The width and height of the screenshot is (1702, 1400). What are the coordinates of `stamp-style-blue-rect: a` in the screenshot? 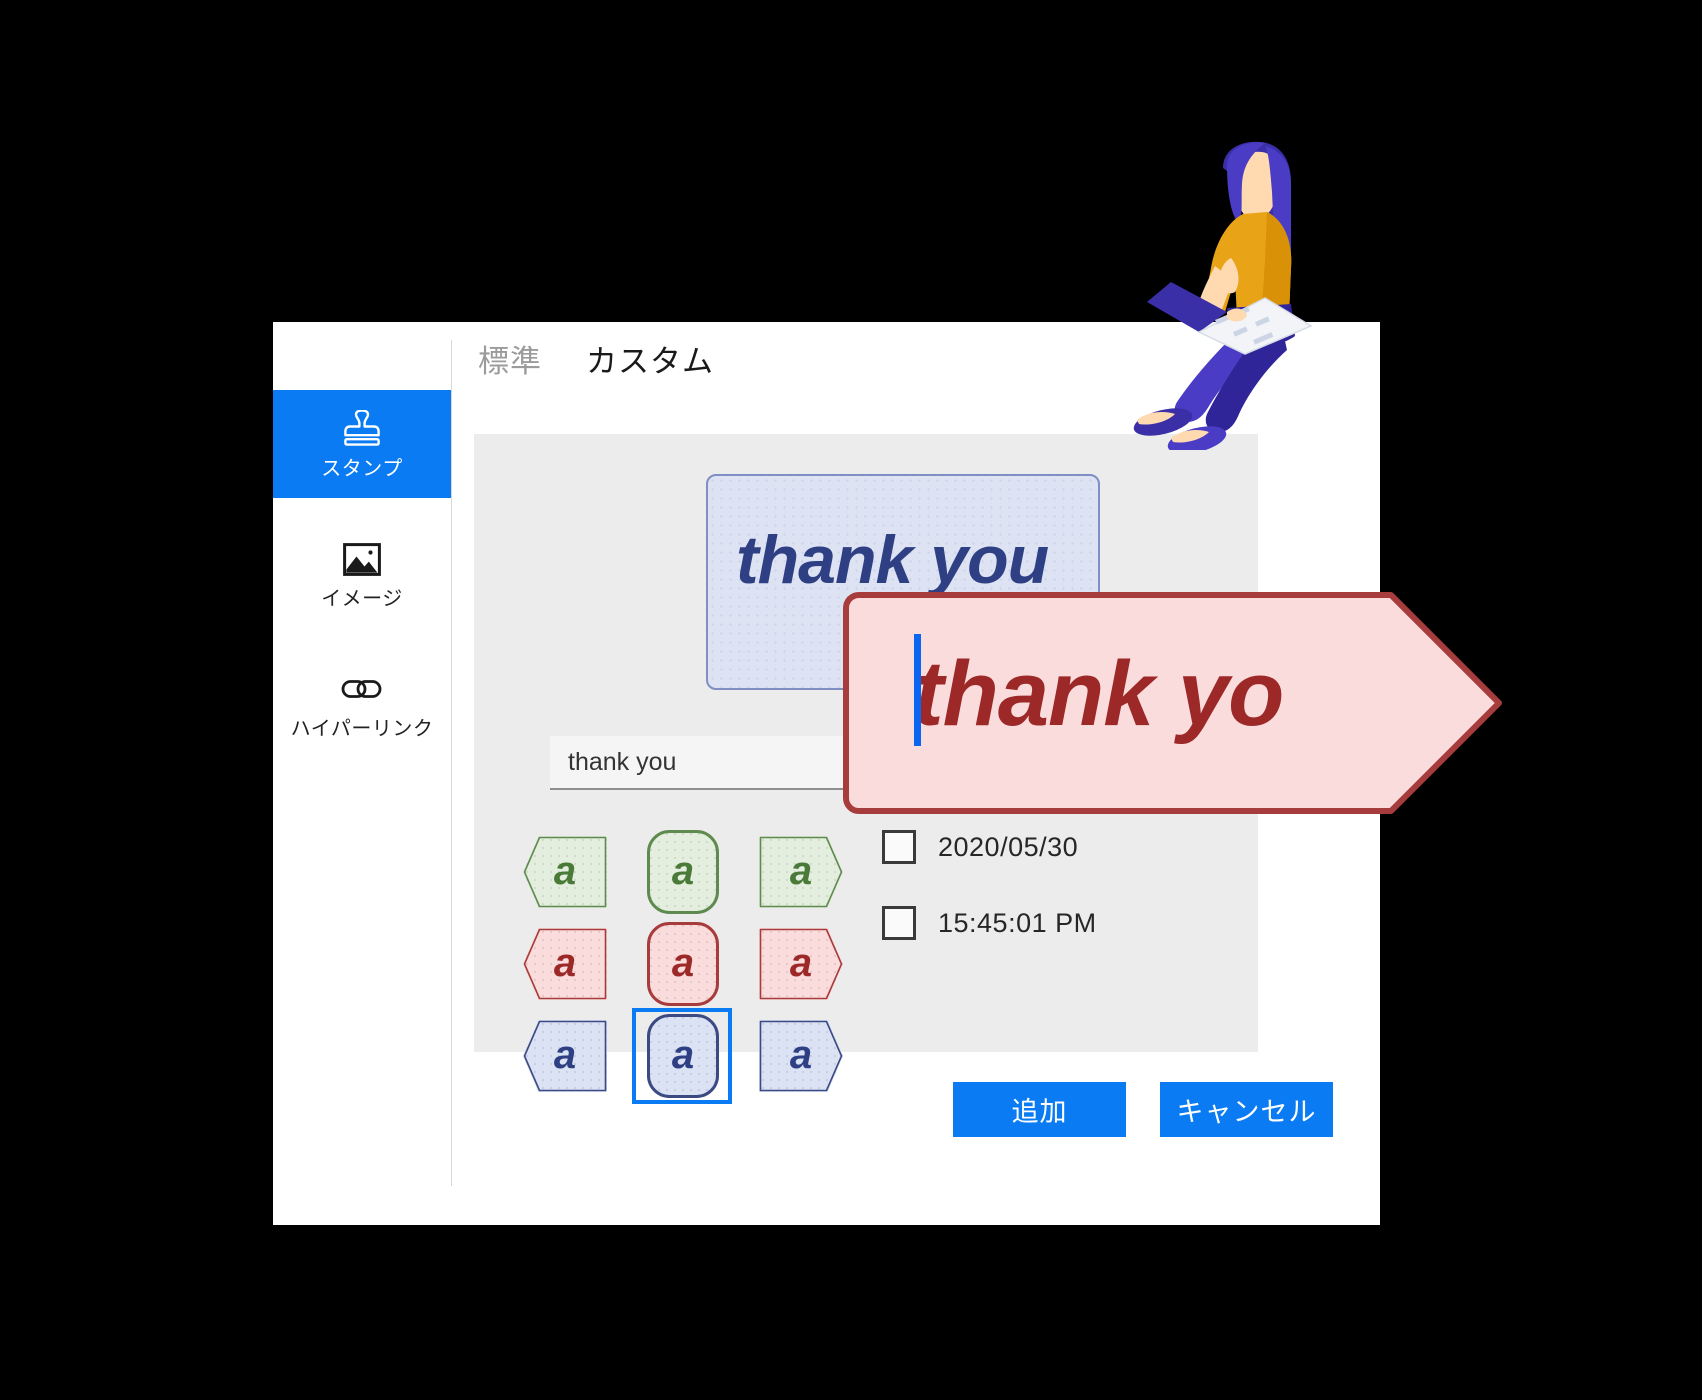 It's located at (682, 1056).